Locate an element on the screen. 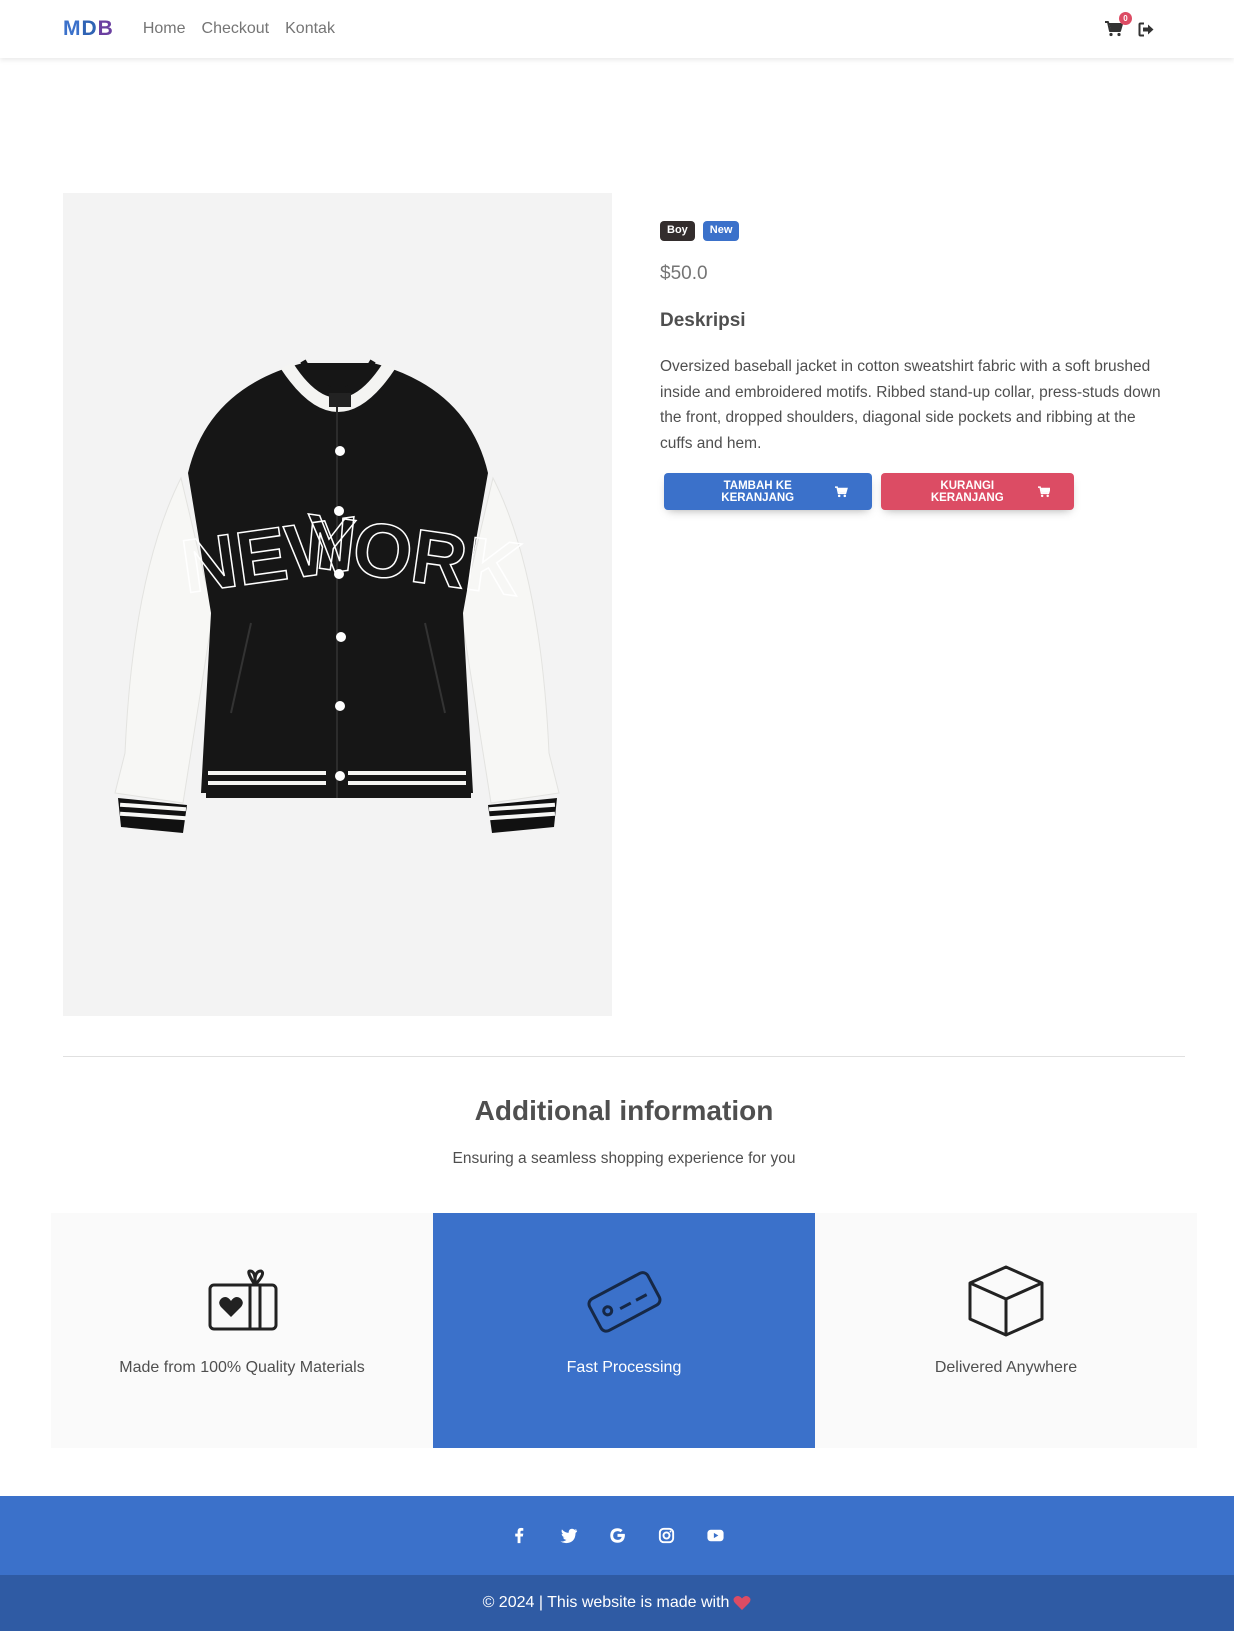 The image size is (1234, 1631). badge-group: Boy New is located at coordinates (915, 231).